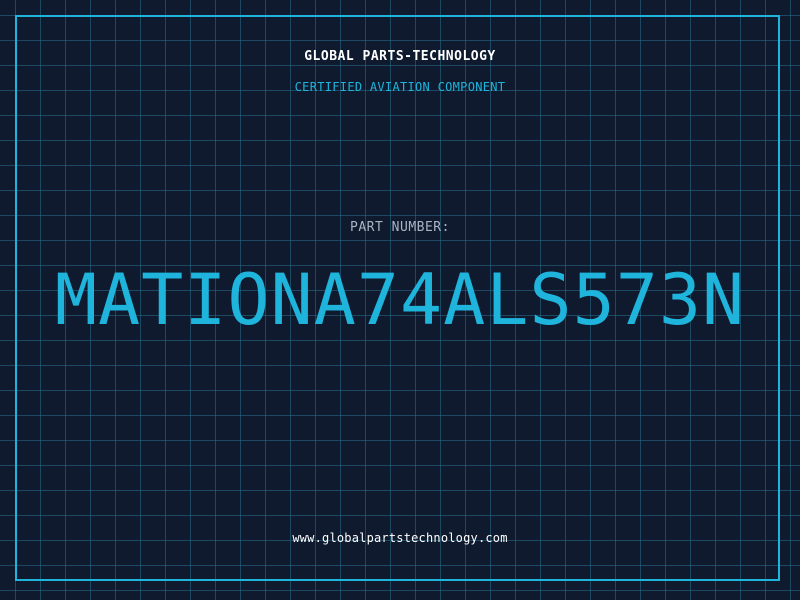 The height and width of the screenshot is (600, 800). What do you see at coordinates (400, 227) in the screenshot?
I see `part-number-label: PART NUMBER:` at bounding box center [400, 227].